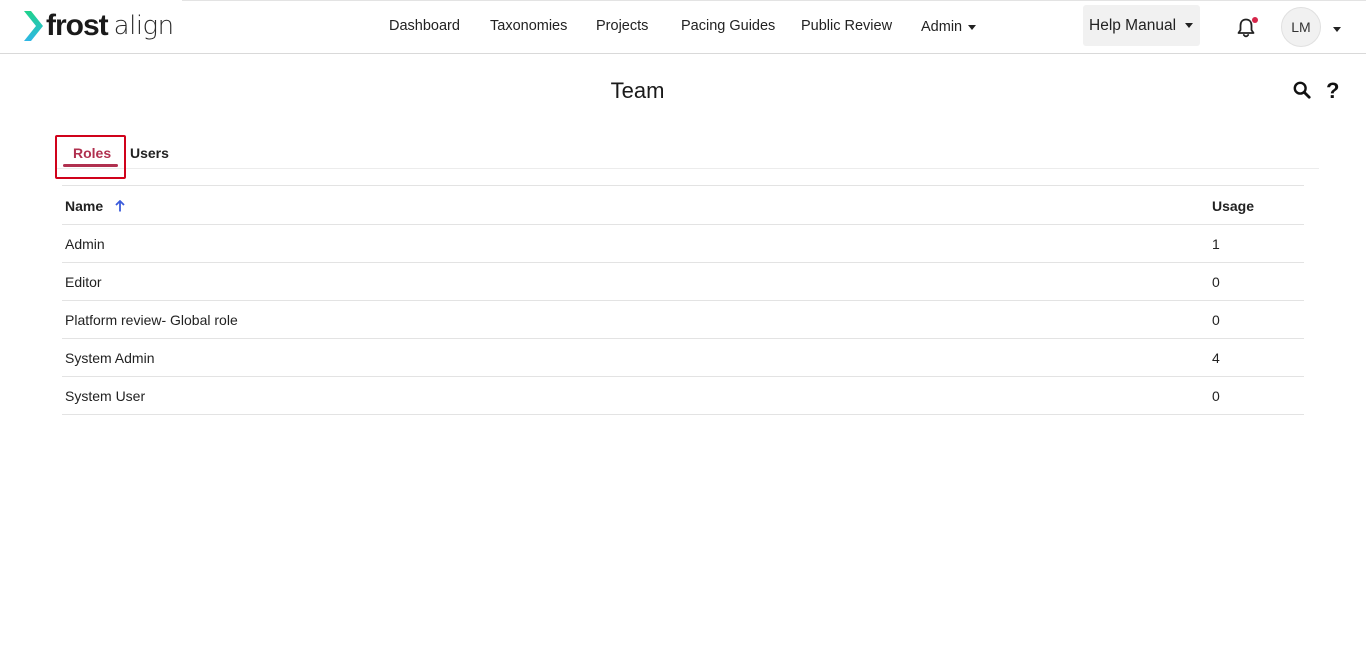 The width and height of the screenshot is (1366, 657). What do you see at coordinates (683, 396) in the screenshot?
I see `table-row: System User 0` at bounding box center [683, 396].